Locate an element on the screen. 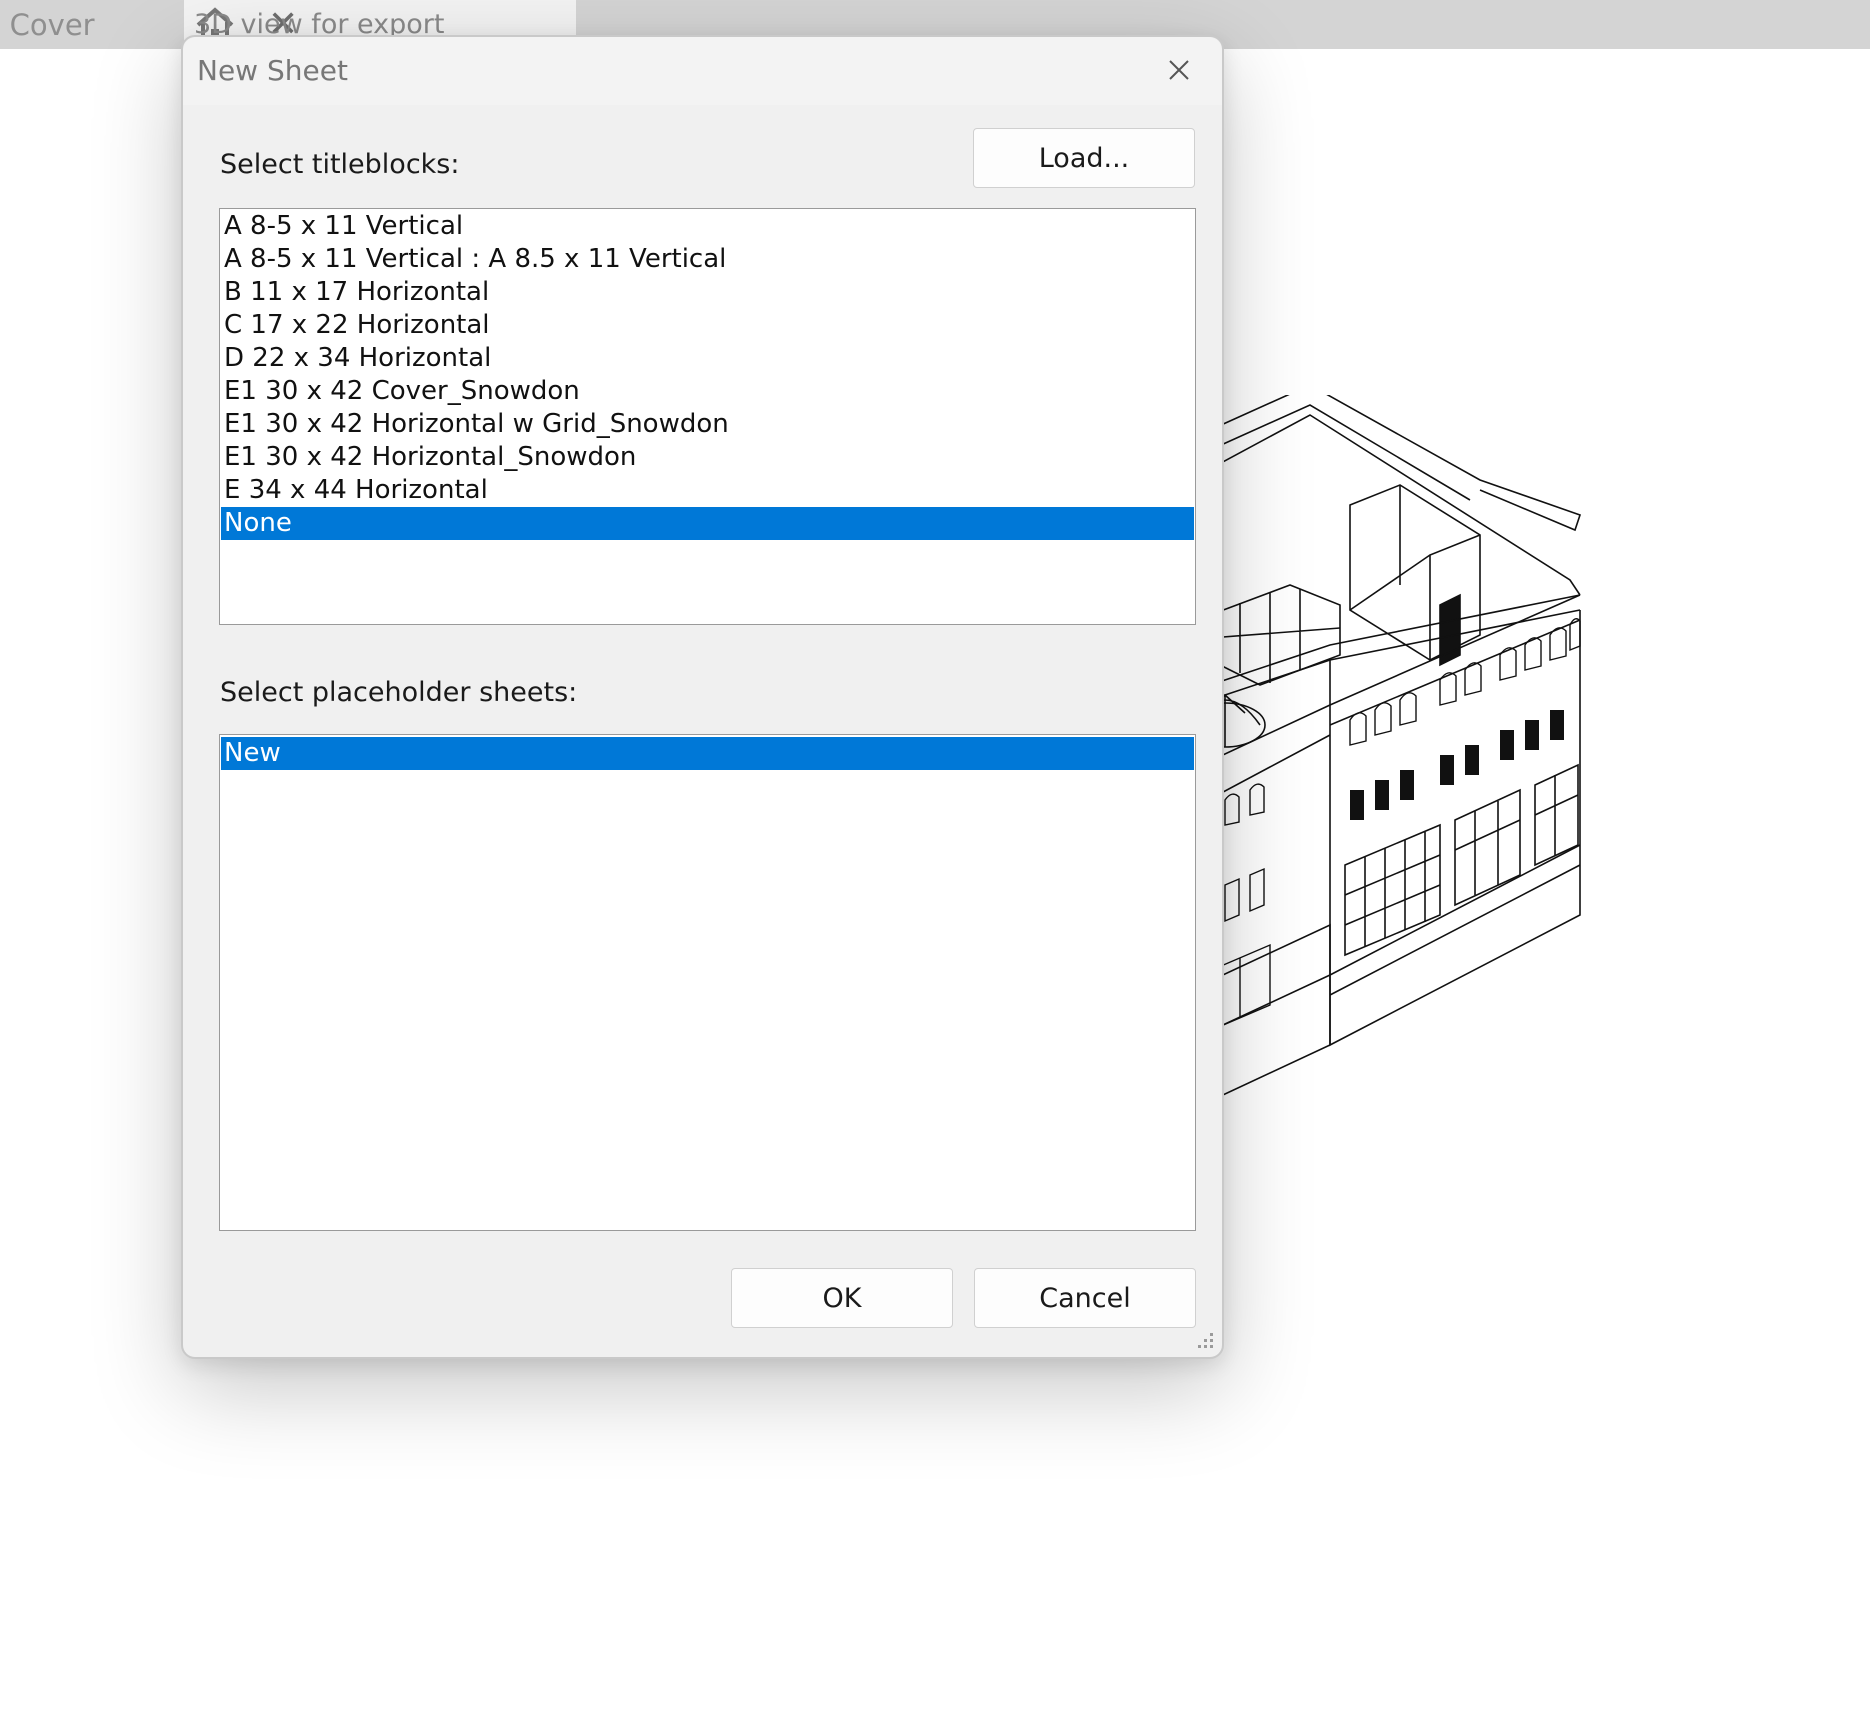 This screenshot has height=1720, width=1870. placeholder-sheets-label: Select placeholder sheets: is located at coordinates (399, 692).